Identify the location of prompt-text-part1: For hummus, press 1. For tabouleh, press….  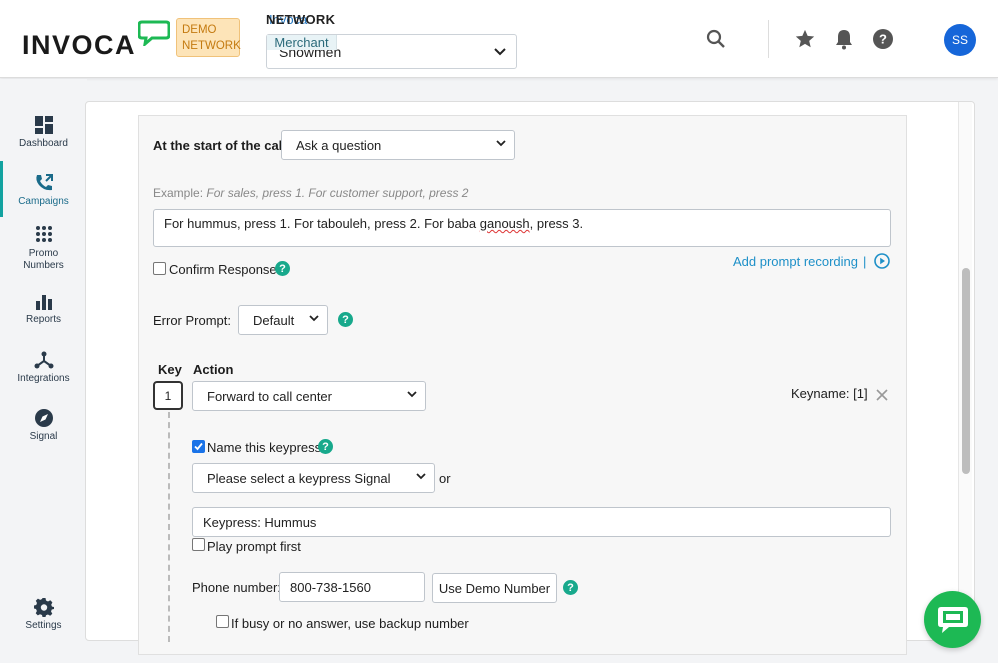
(322, 223).